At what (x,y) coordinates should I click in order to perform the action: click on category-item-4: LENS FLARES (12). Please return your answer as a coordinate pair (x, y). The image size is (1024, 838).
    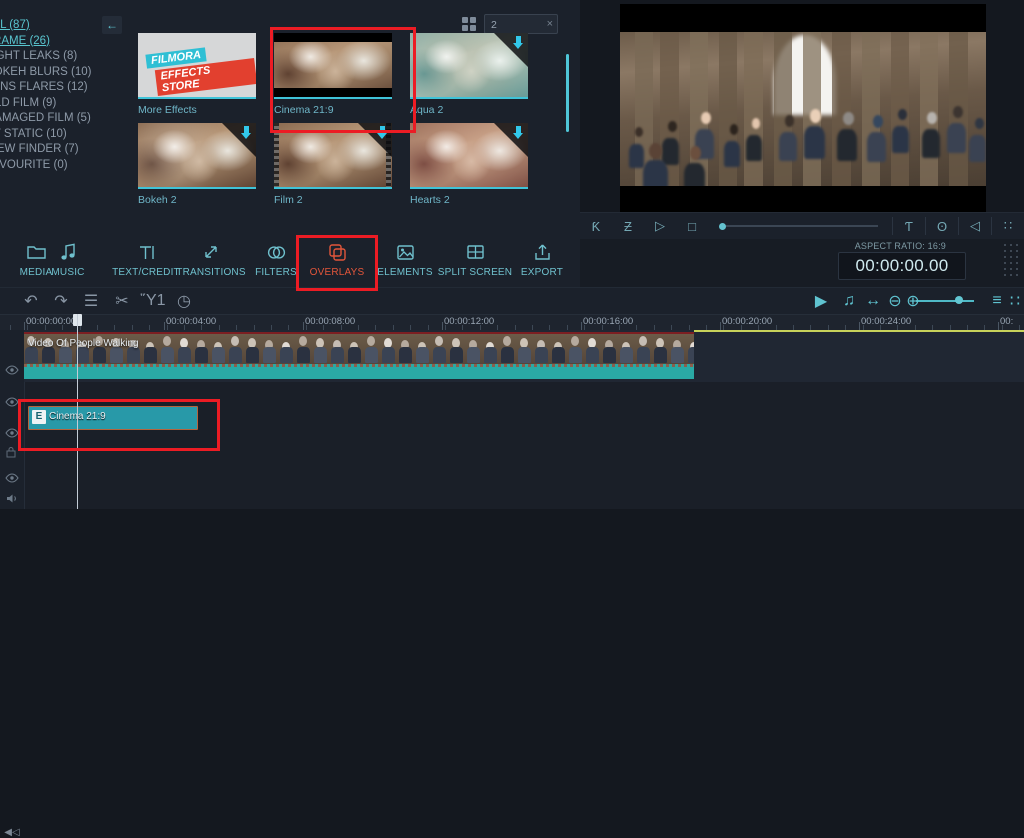
    Looking at the image, I should click on (62, 87).